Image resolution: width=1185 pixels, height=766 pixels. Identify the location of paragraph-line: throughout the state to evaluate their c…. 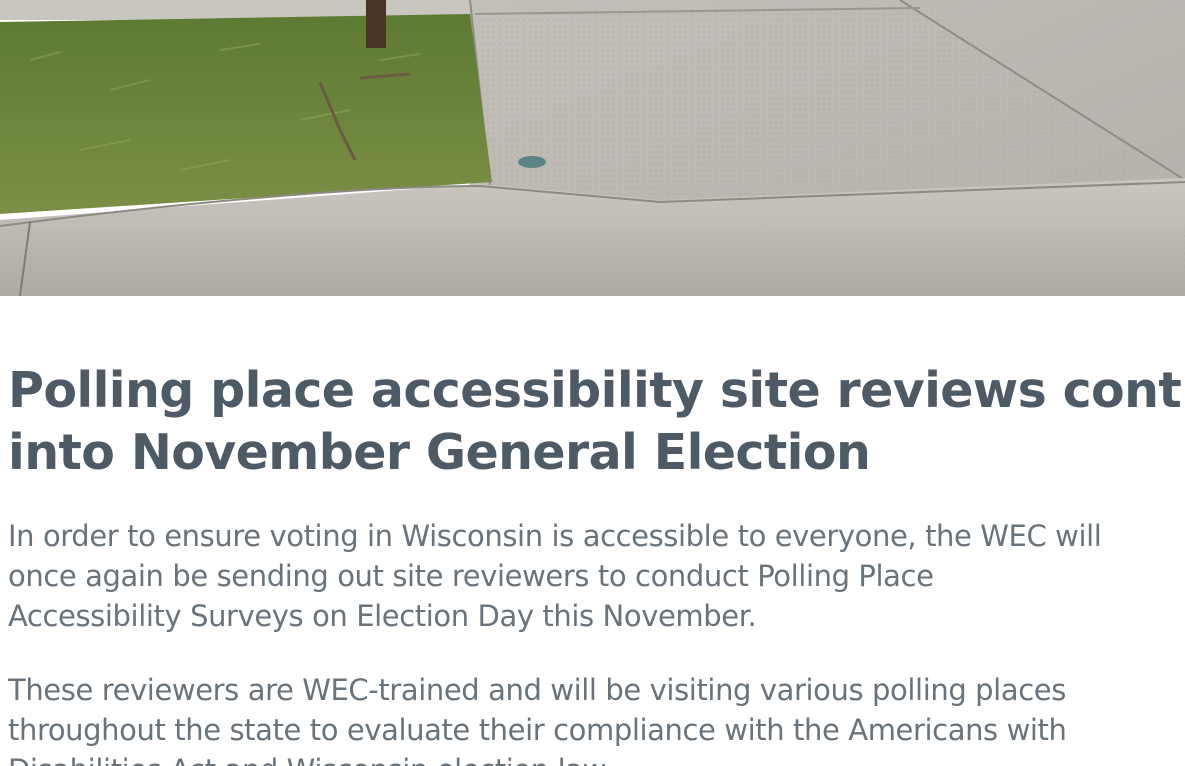
(537, 730).